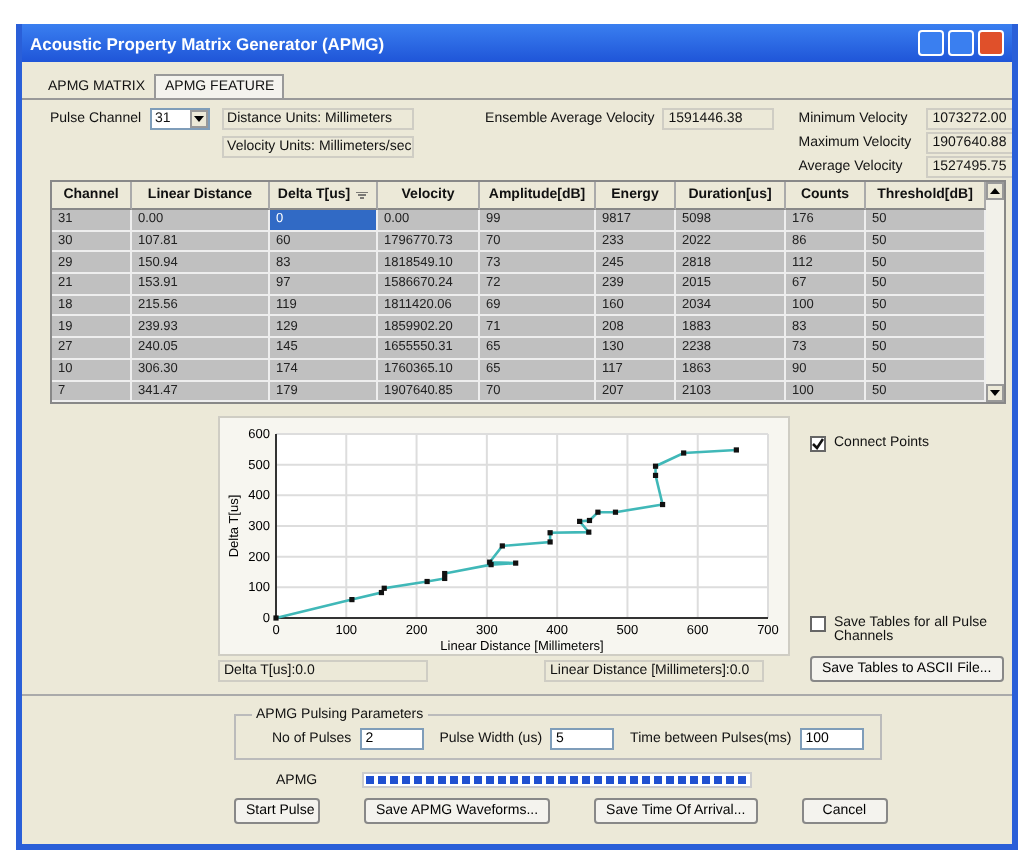 Image resolution: width=1018 pixels, height=858 pixels. Describe the element at coordinates (991, 43) in the screenshot. I see `close-button` at that location.